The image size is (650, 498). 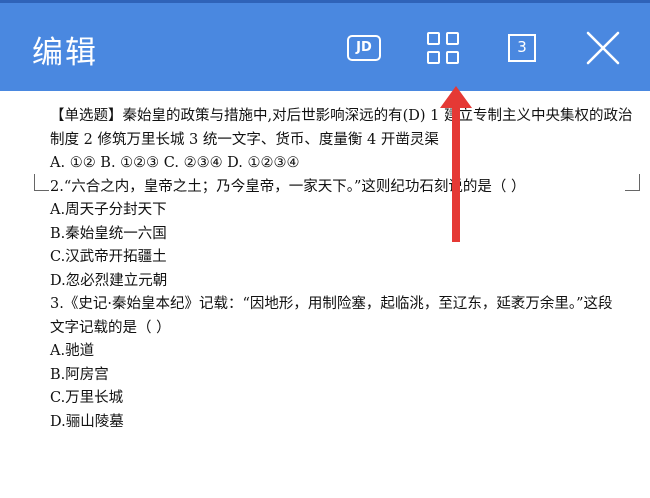 What do you see at coordinates (288, 186) in the screenshot?
I see `doc-line: 2.“六合之内，皇帝之土；乃今皇帝，一家天下。”这则纪功石刻说的是（ ）` at bounding box center [288, 186].